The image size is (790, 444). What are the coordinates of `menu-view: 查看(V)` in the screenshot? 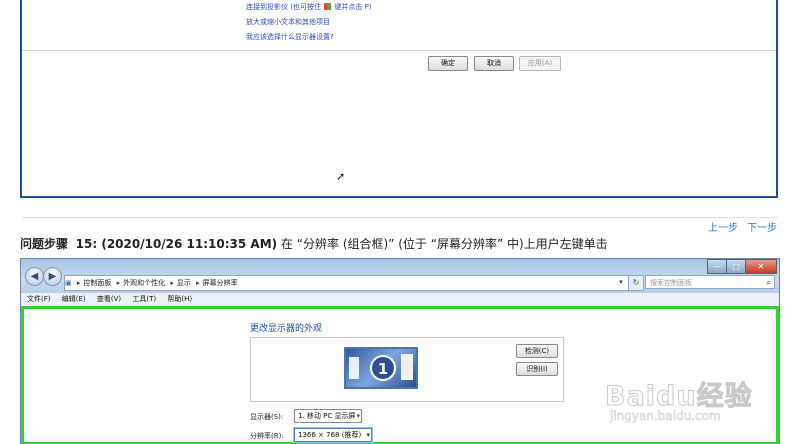 It's located at (109, 299).